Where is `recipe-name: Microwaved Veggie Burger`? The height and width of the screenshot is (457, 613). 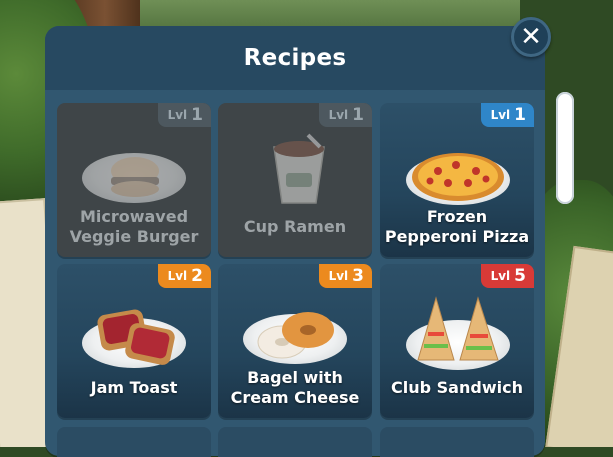
recipe-name: Microwaved Veggie Burger is located at coordinates (134, 226).